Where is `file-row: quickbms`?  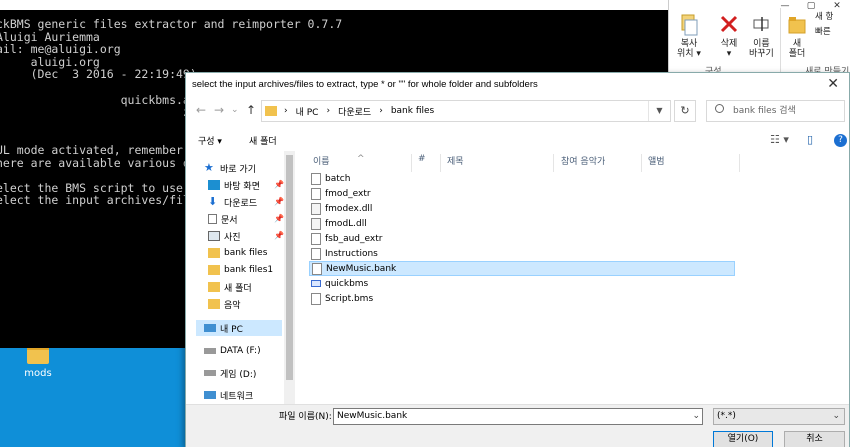
file-row: quickbms is located at coordinates (522, 283).